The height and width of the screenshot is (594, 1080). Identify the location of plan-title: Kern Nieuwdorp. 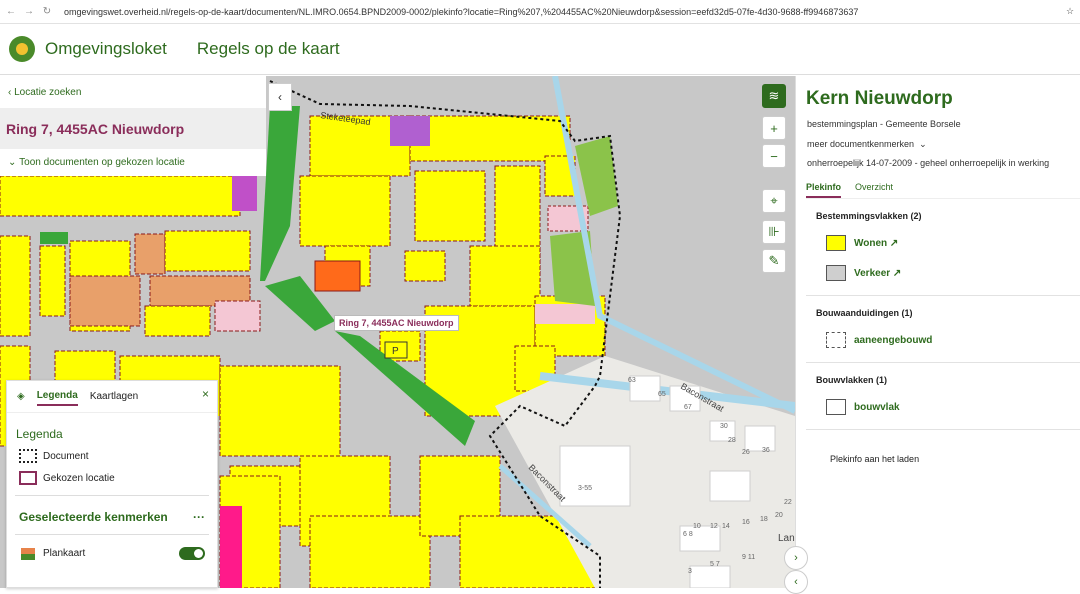
(879, 98).